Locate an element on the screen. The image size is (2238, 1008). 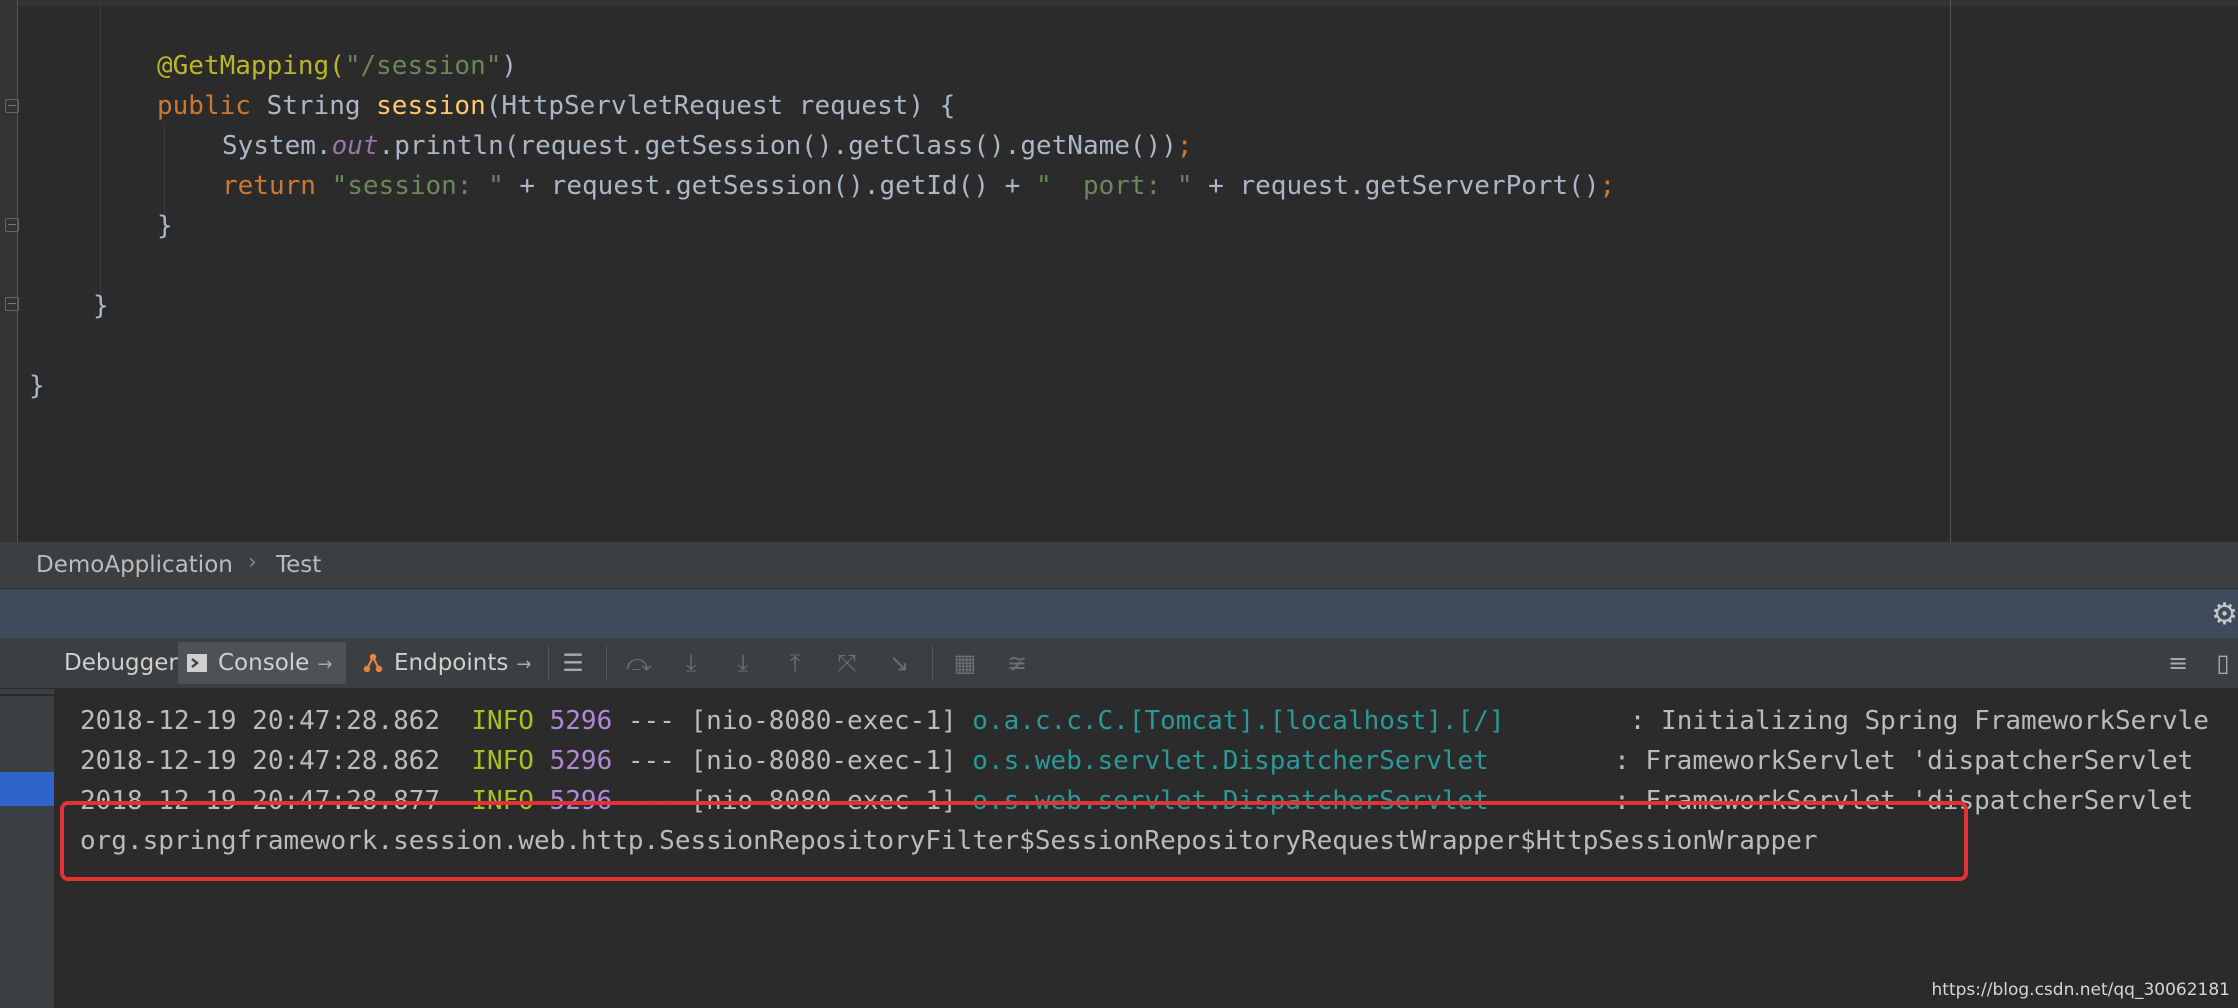
code-token: return is located at coordinates (277, 186).